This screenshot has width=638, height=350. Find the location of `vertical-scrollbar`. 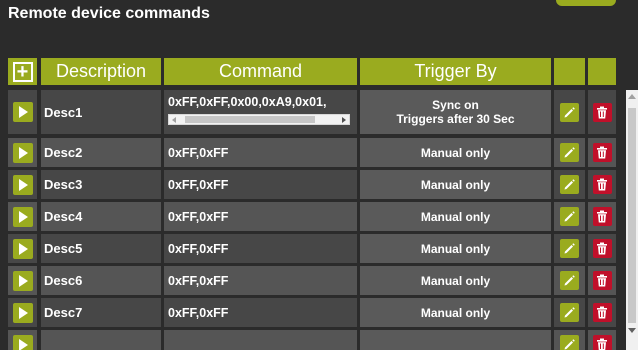

vertical-scrollbar is located at coordinates (632, 220).